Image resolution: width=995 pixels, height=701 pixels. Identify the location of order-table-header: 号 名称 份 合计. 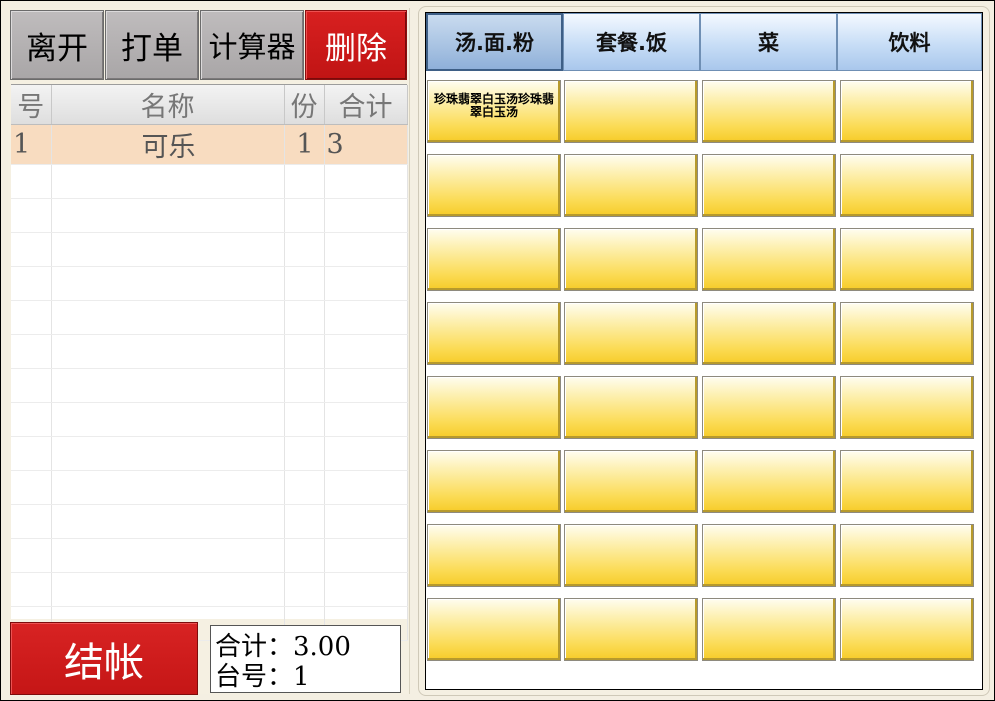
(209, 105).